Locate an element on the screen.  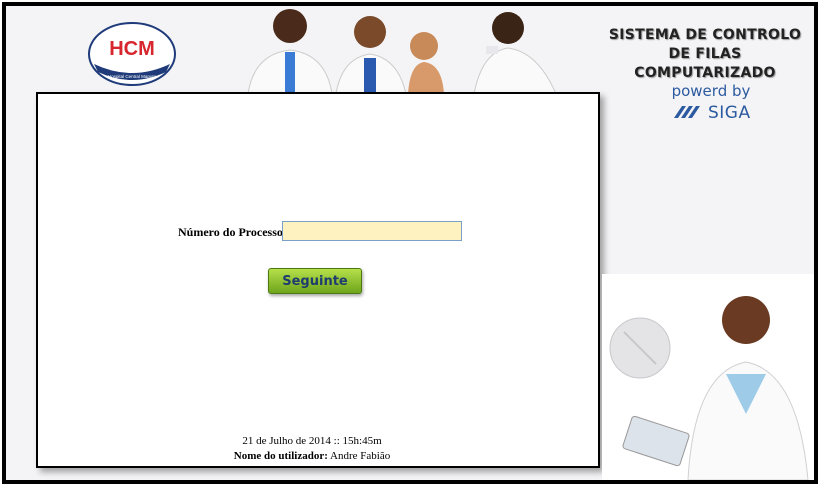
powered-by-text: powerd by is located at coordinates (711, 91).